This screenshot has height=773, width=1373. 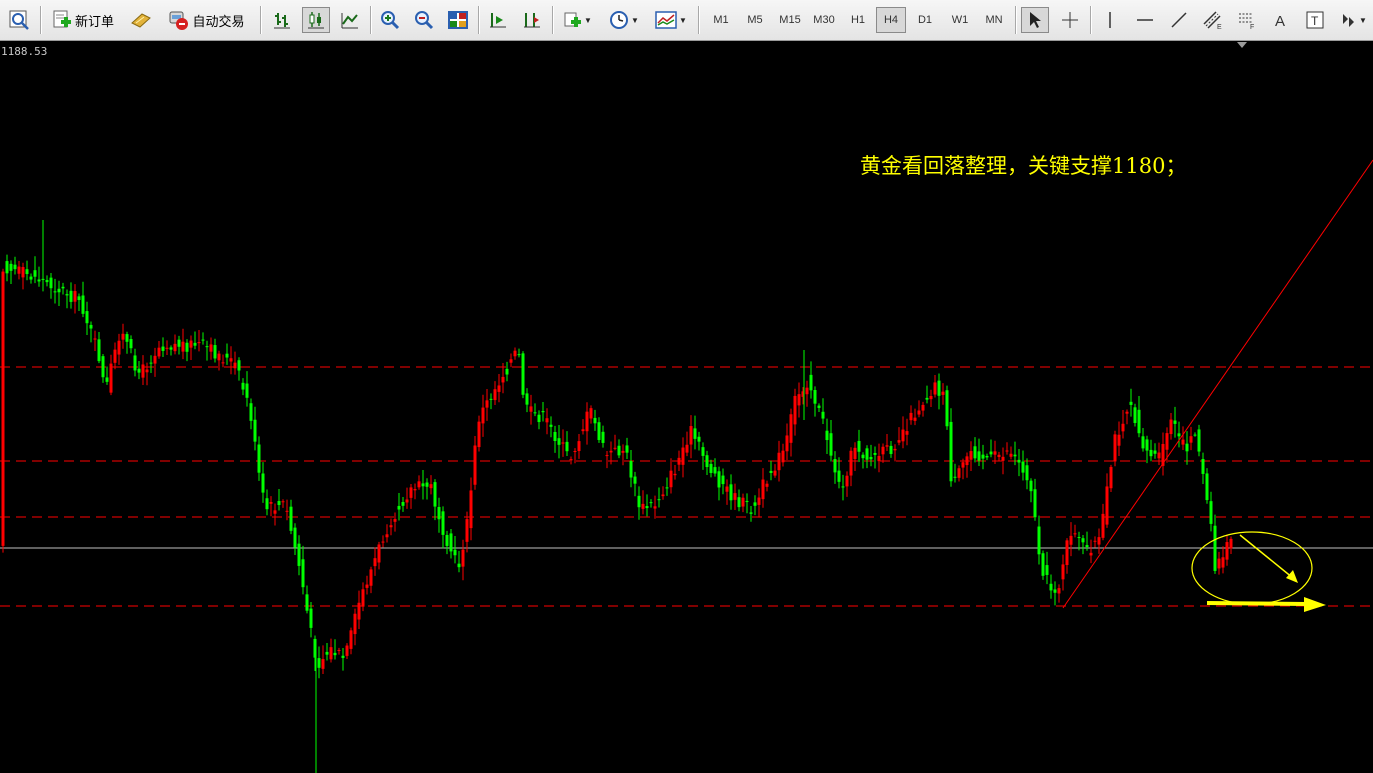 What do you see at coordinates (1070, 20) in the screenshot?
I see `crosshair-icon` at bounding box center [1070, 20].